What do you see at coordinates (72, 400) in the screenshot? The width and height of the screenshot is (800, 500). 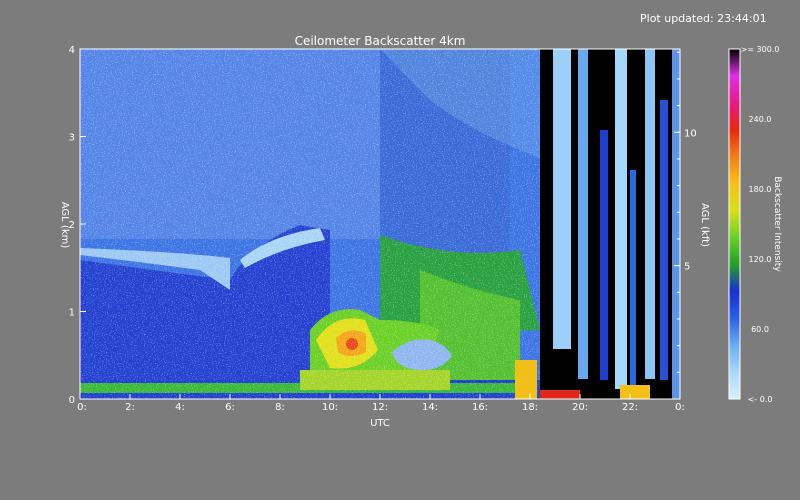 I see `y-tick-label: 0` at bounding box center [72, 400].